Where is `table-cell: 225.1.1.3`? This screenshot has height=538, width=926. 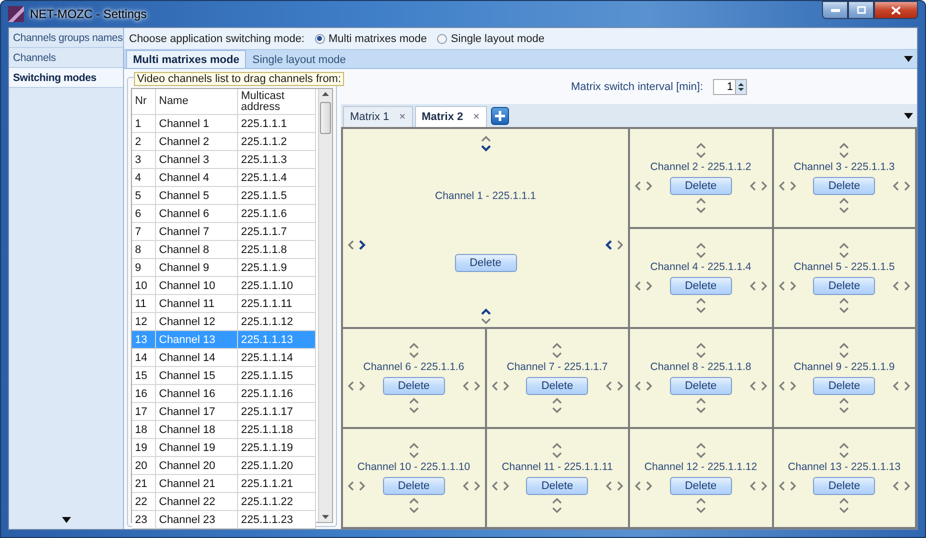 table-cell: 225.1.1.3 is located at coordinates (277, 160).